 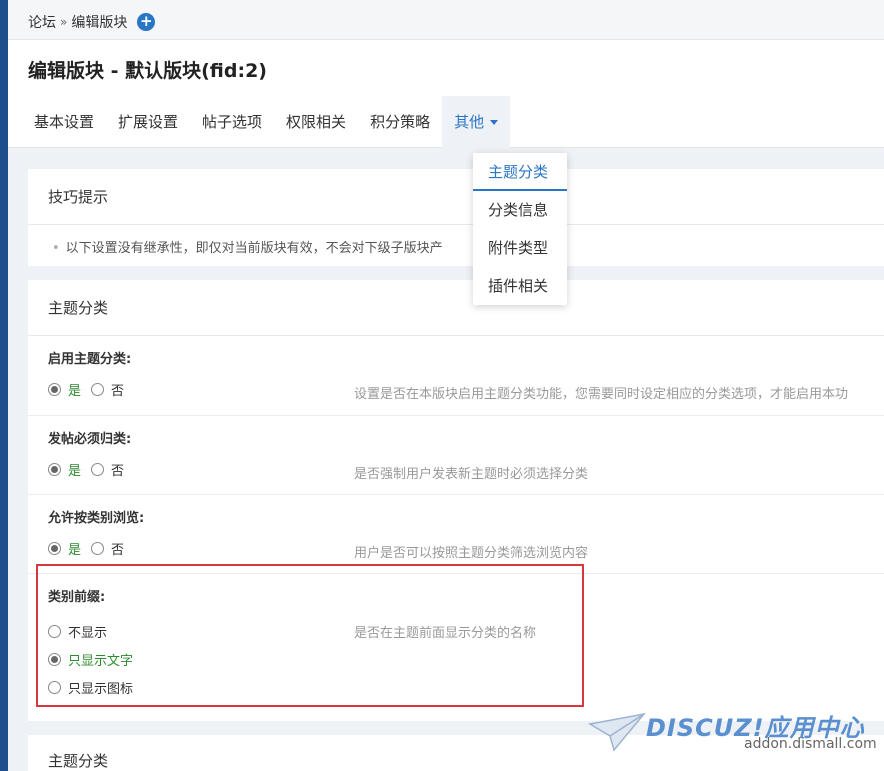 I want to click on breadcrumb-root: 论坛, so click(x=42, y=22).